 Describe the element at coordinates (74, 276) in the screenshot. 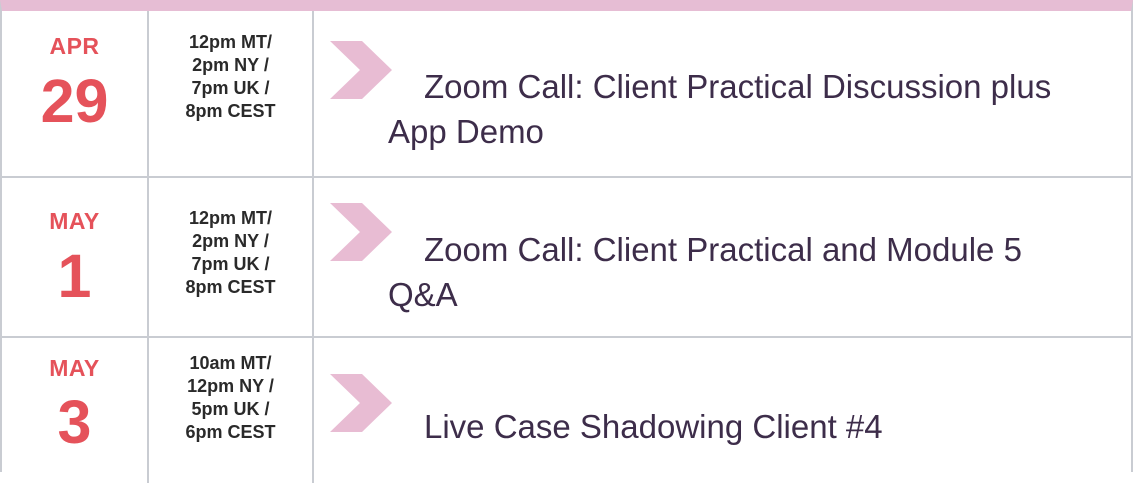

I see `event-day: 1` at that location.